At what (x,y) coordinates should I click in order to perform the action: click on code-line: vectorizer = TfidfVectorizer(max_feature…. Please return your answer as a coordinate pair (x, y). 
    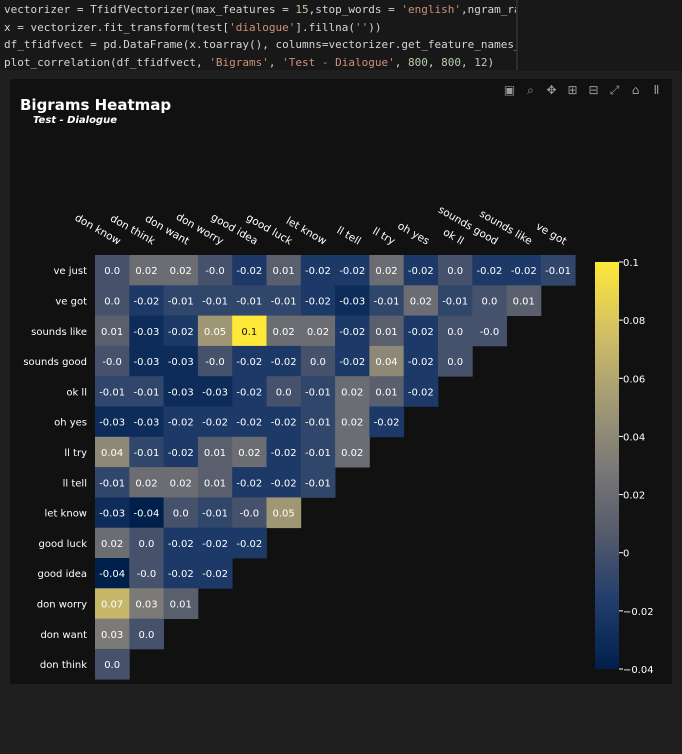
    Looking at the image, I should click on (260, 9).